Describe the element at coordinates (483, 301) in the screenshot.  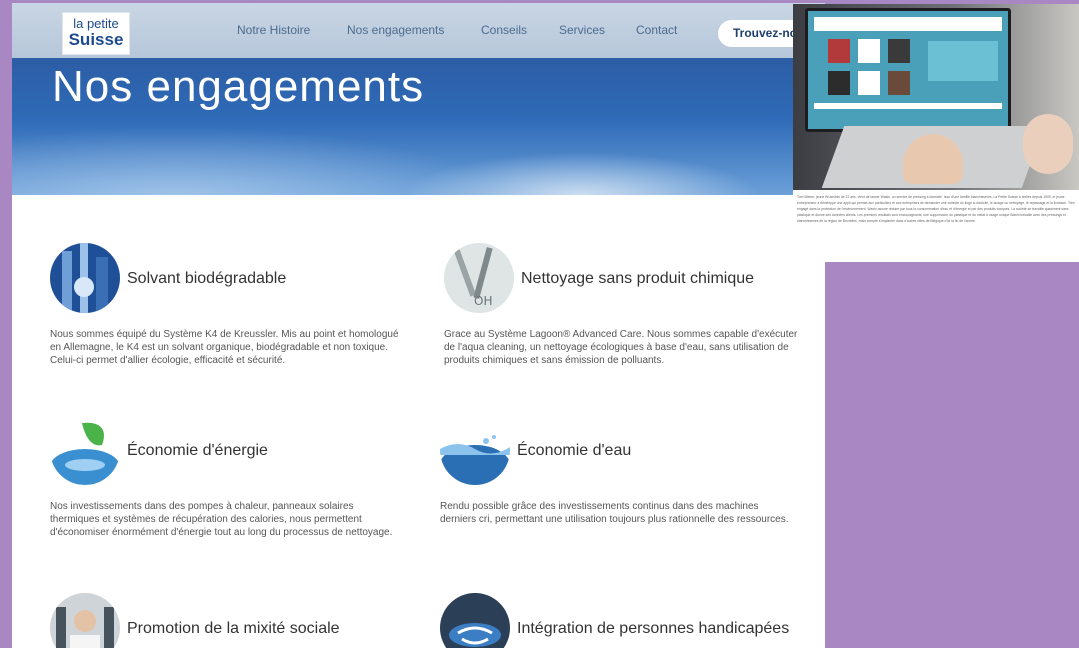
I see `svg-text: OH` at that location.